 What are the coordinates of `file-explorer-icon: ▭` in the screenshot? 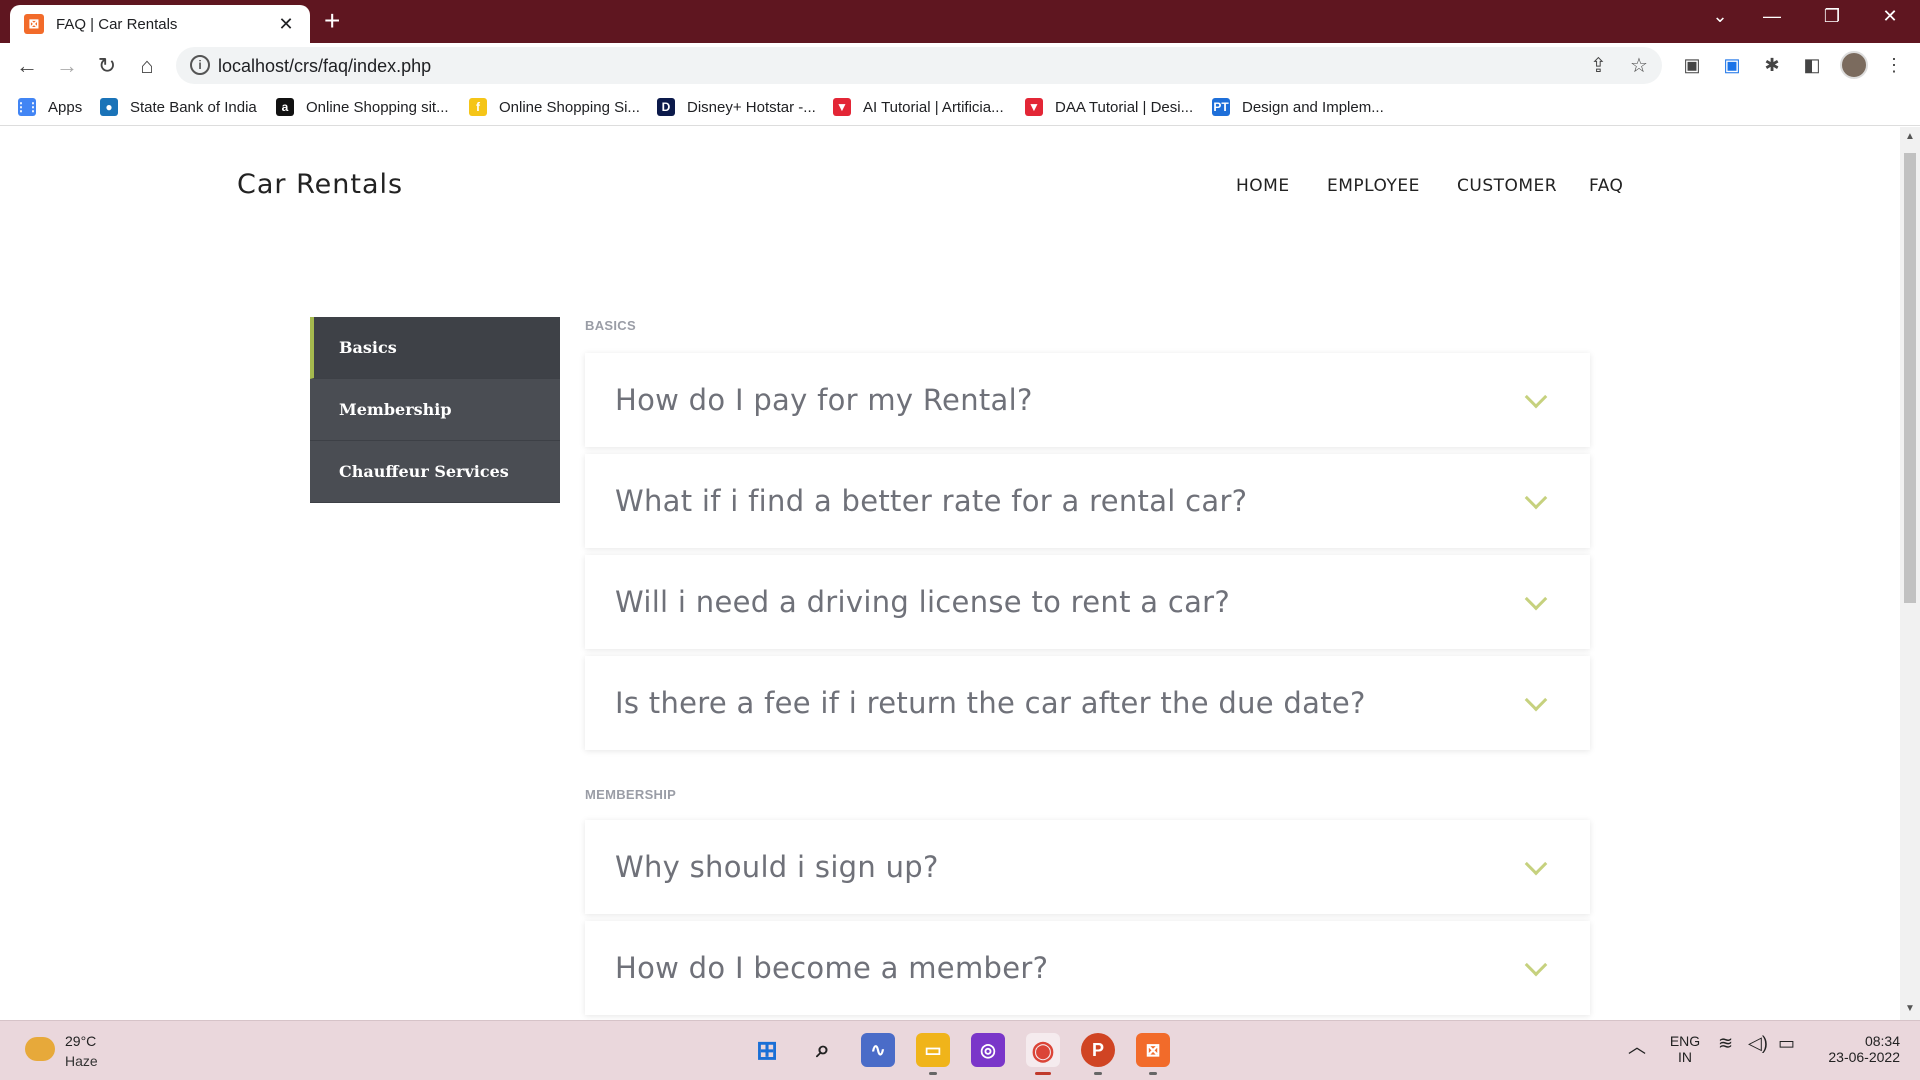 It's located at (933, 1054).